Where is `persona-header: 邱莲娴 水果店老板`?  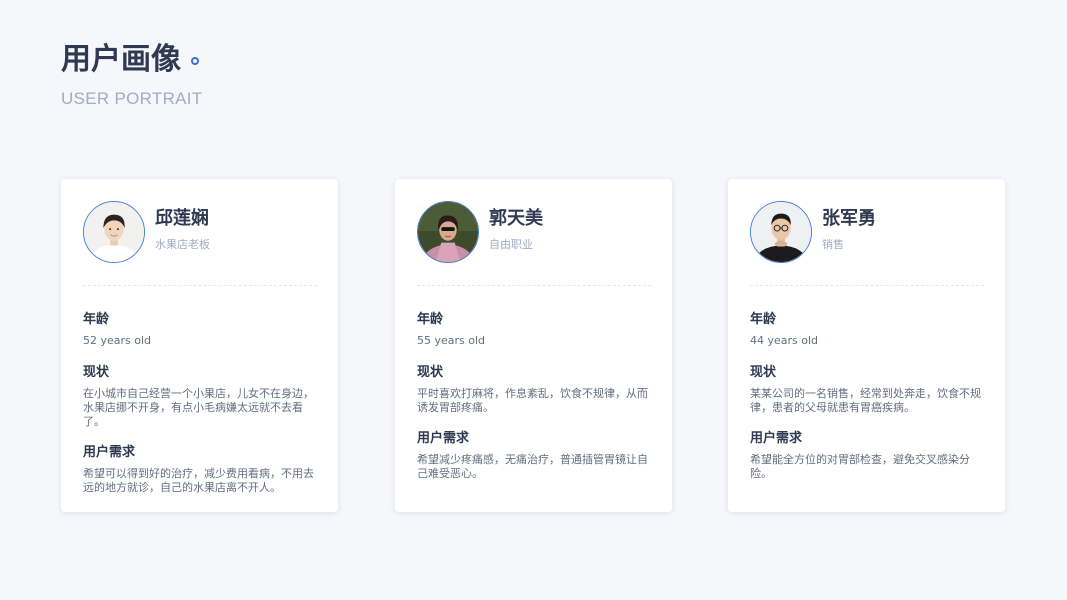 persona-header: 邱莲娴 水果店老板 is located at coordinates (199, 232).